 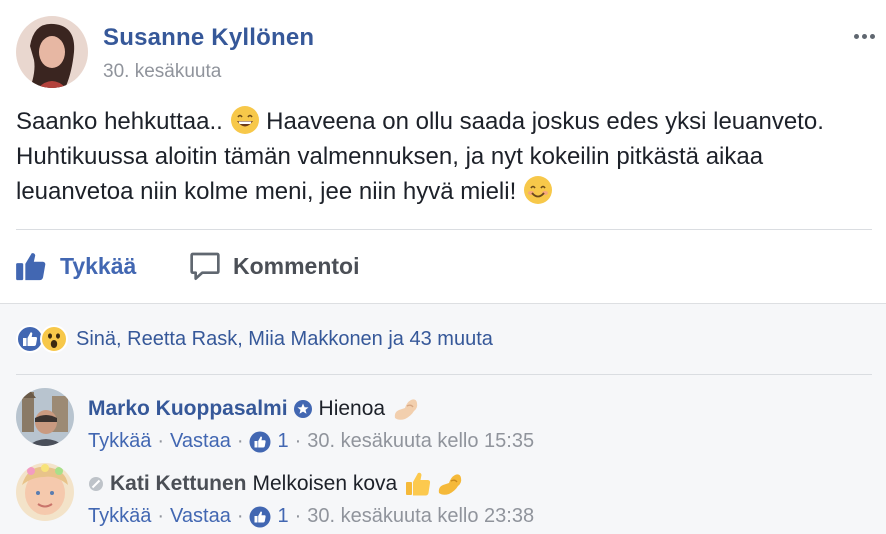 What do you see at coordinates (420, 441) in the screenshot?
I see `comment-timestamp: 30. kesäkuuta kello 15:35` at bounding box center [420, 441].